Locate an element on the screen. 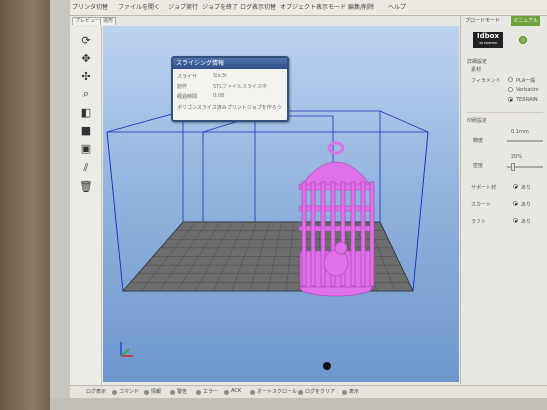 Image resolution: width=547 pixels, height=410 pixels. raft-radio is located at coordinates (515, 220).